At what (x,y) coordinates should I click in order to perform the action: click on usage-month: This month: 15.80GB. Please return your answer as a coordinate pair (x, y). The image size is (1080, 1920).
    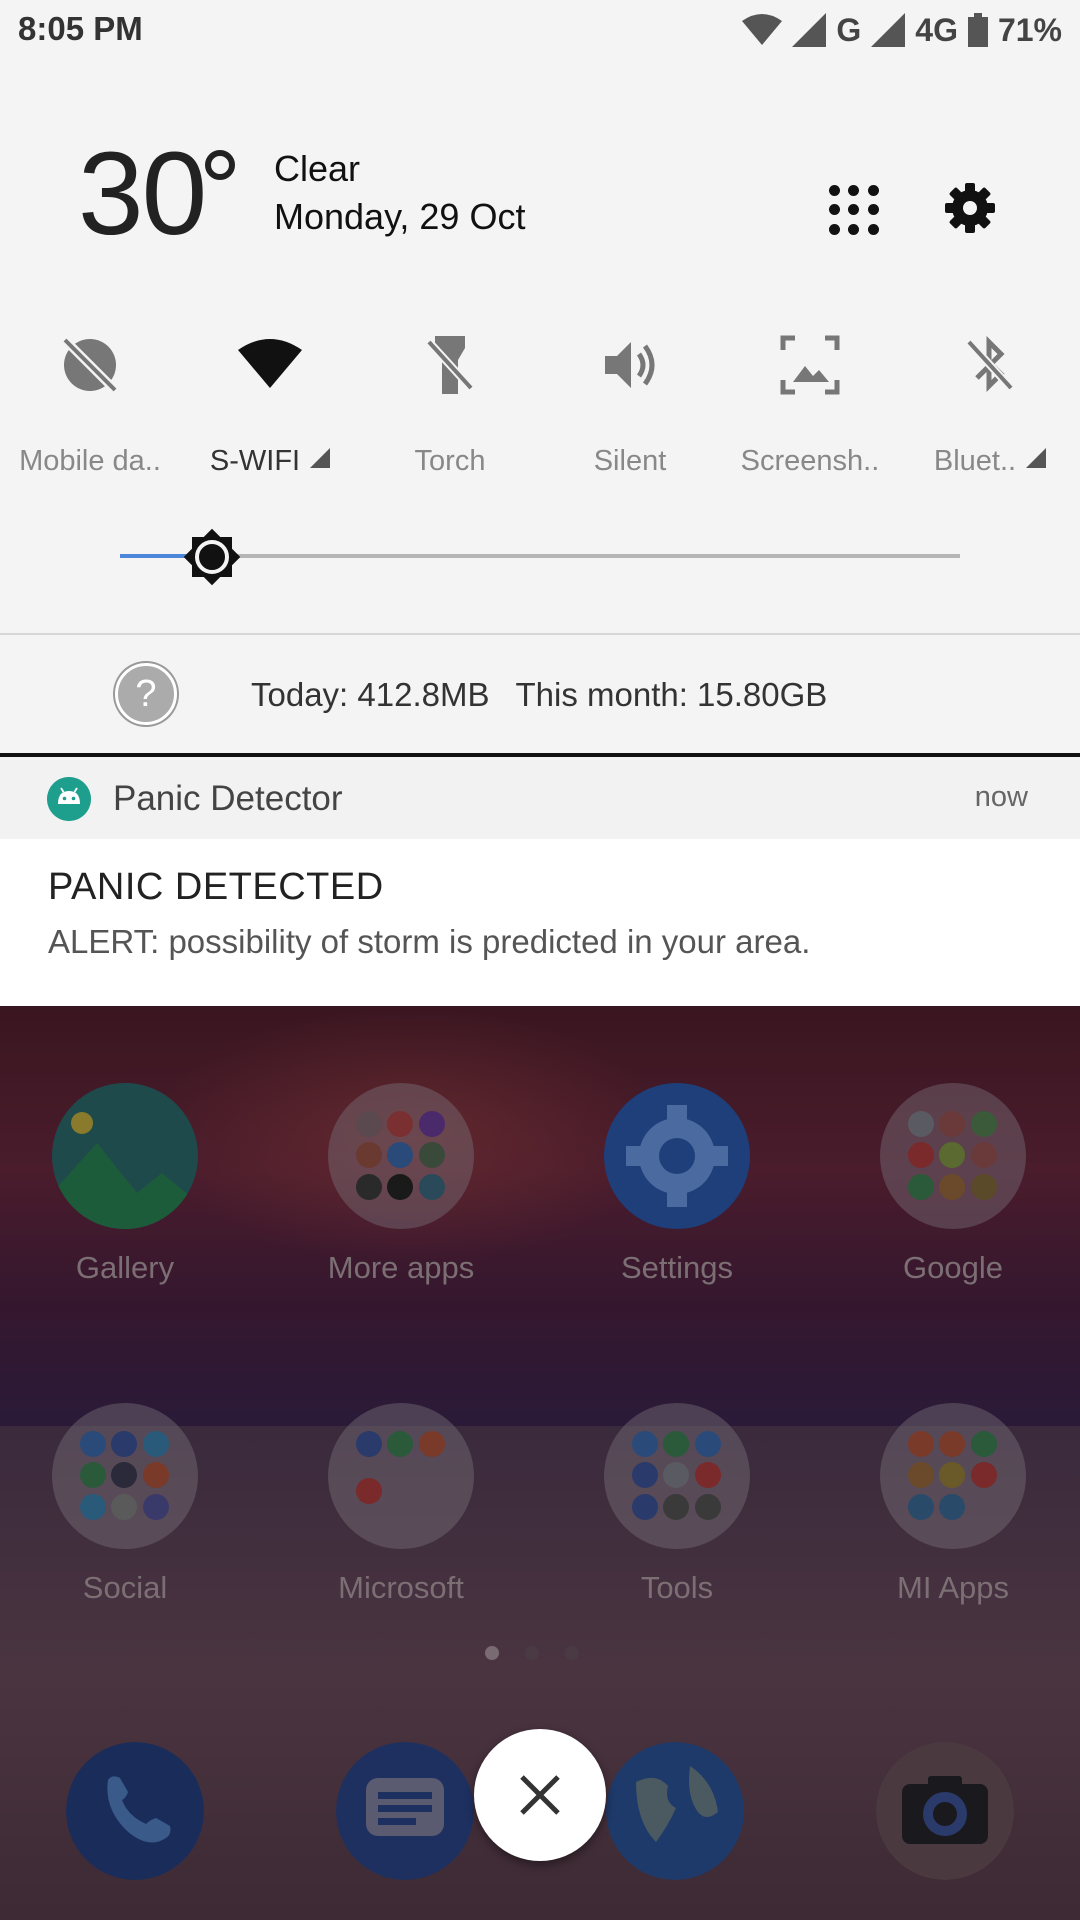
    Looking at the image, I should click on (671, 694).